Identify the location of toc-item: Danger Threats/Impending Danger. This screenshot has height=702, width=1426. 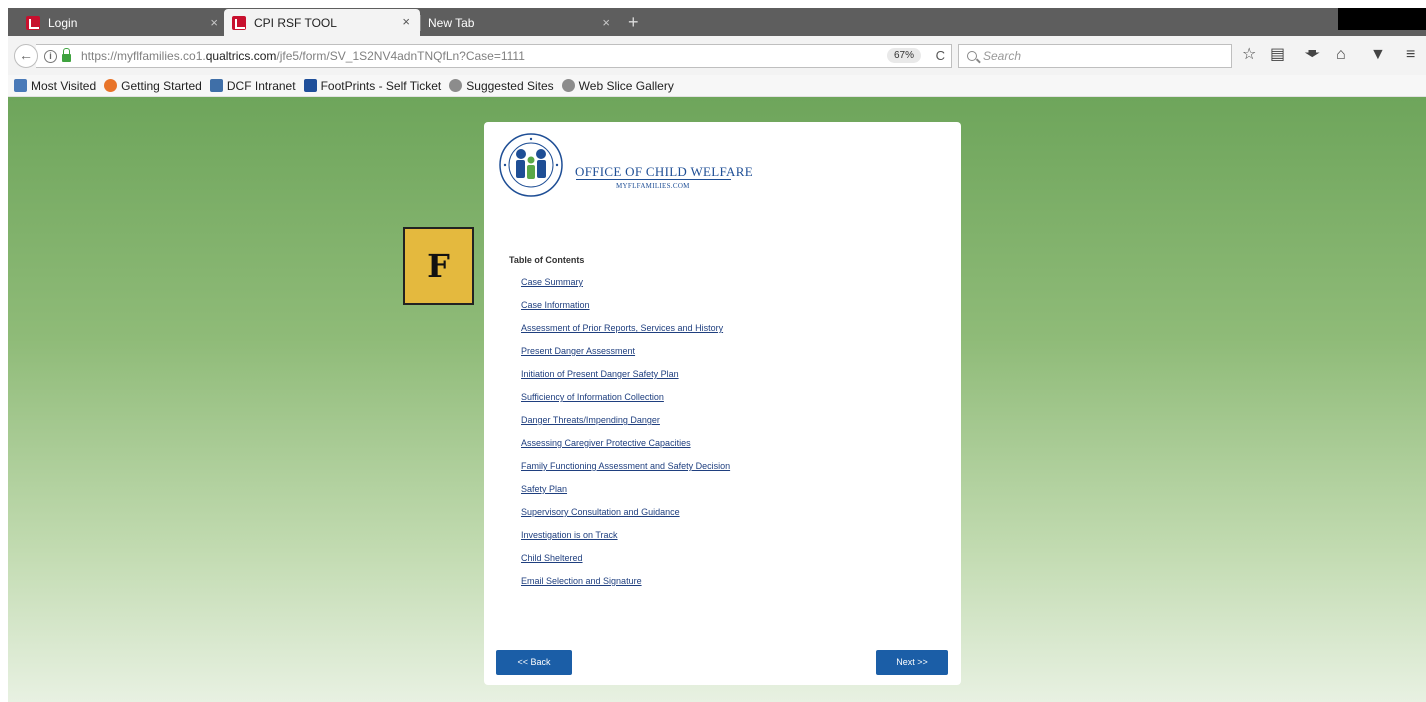
(625, 426).